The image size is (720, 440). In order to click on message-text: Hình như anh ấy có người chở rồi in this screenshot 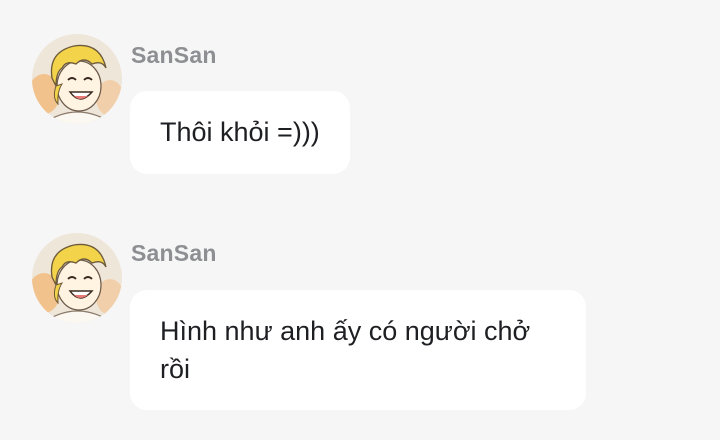, I will do `click(345, 350)`.